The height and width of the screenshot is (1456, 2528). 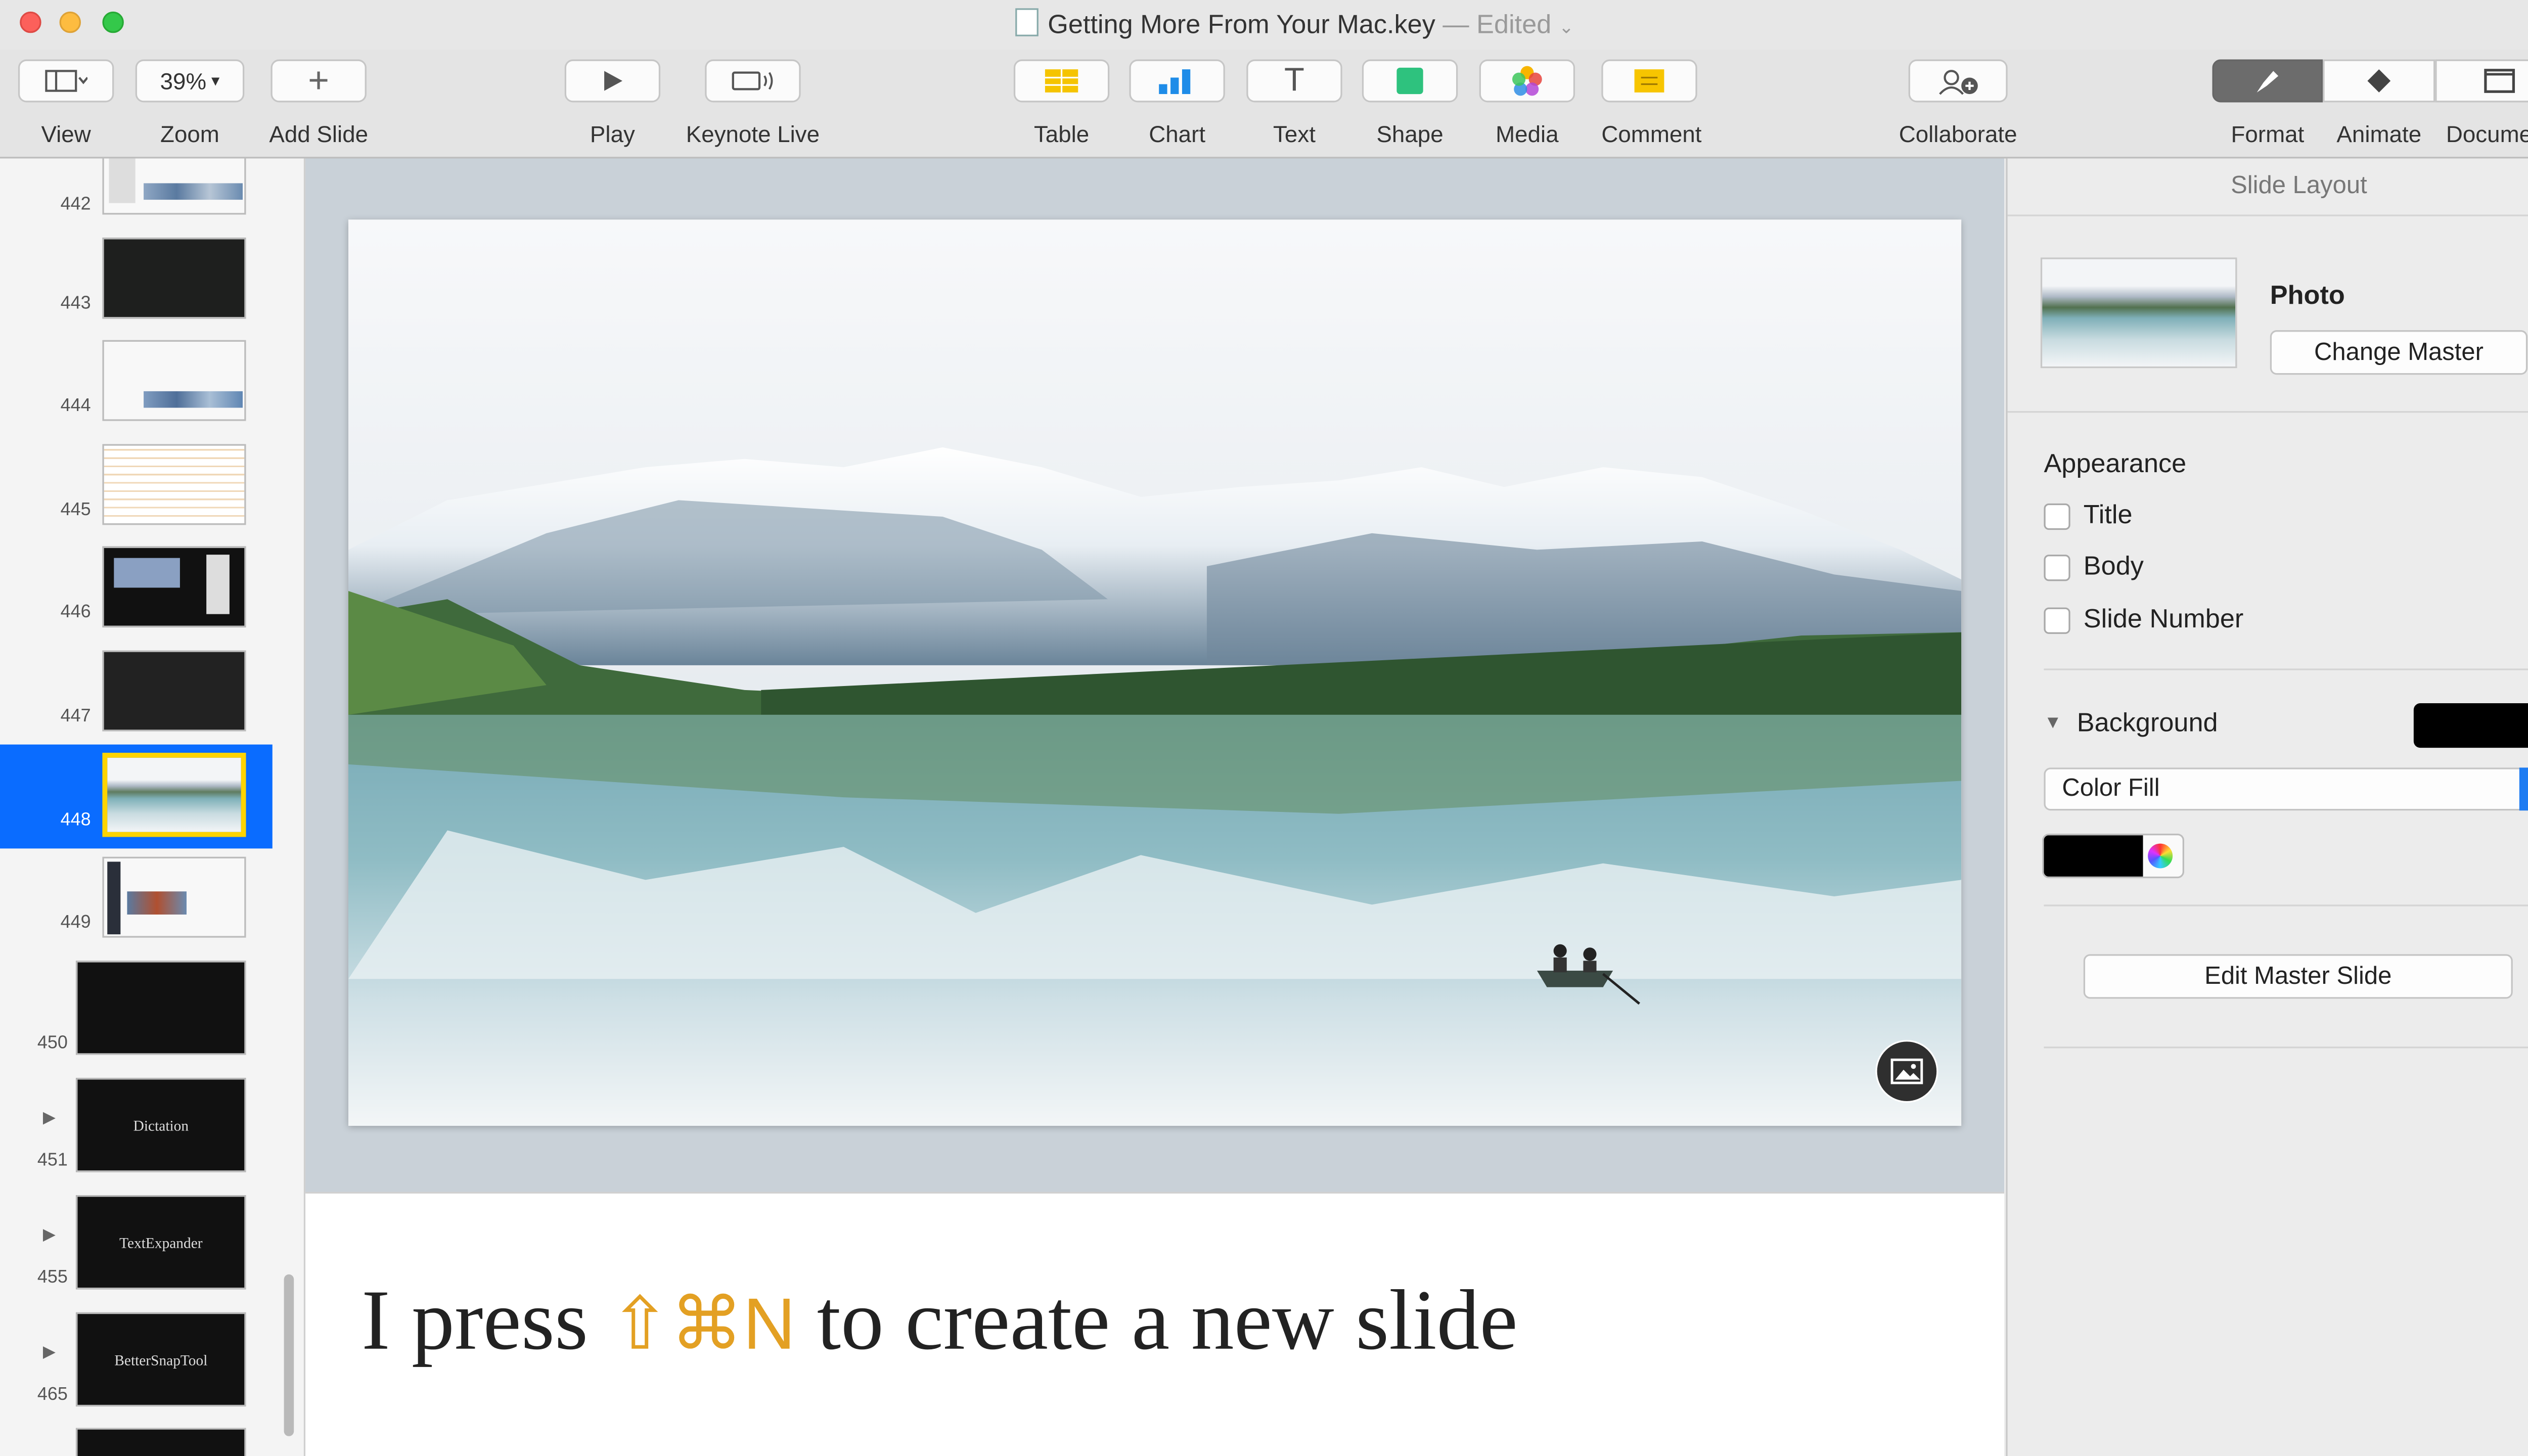 I want to click on fill-color-swatch, so click(x=2113, y=856).